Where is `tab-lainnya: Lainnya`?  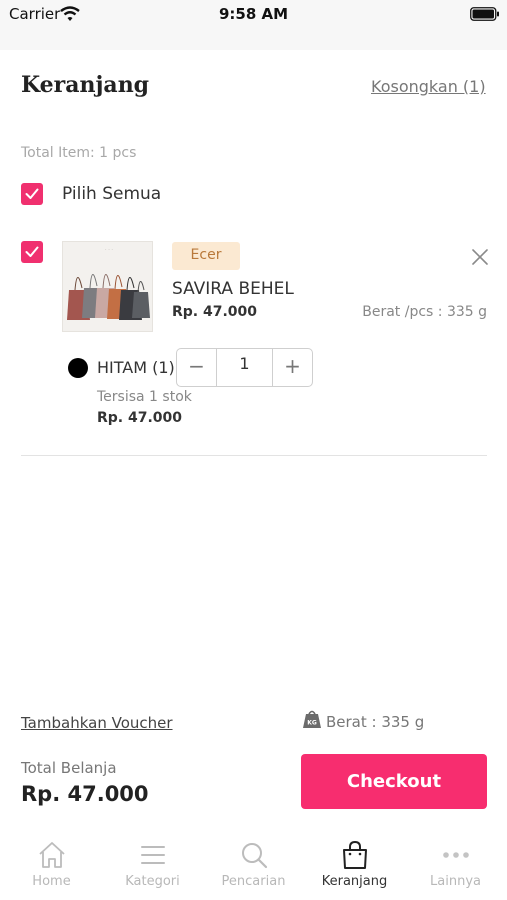
tab-lainnya: Lainnya is located at coordinates (455, 865).